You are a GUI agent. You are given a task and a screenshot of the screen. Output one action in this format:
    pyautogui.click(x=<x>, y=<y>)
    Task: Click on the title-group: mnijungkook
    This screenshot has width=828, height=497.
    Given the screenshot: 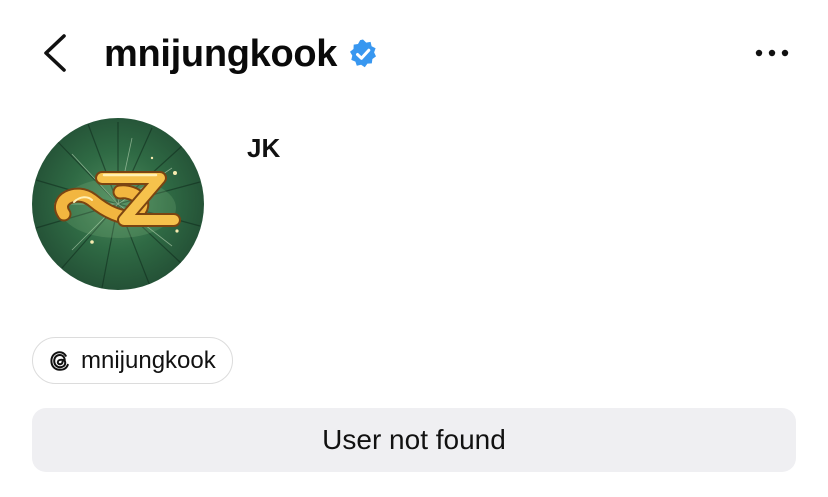 What is the action you would take?
    pyautogui.click(x=241, y=54)
    